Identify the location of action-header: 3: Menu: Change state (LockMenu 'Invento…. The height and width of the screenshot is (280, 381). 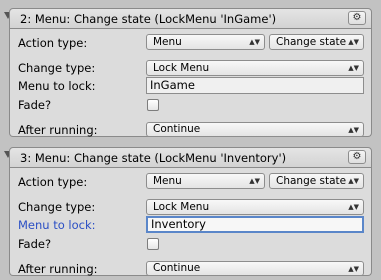
(190, 157).